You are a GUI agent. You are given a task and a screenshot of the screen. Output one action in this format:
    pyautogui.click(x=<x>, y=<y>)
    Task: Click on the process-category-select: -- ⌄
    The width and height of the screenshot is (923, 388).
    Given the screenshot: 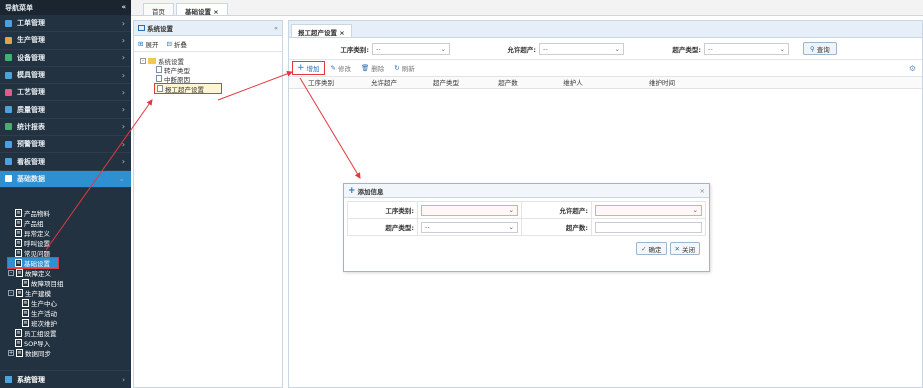 What is the action you would take?
    pyautogui.click(x=411, y=48)
    